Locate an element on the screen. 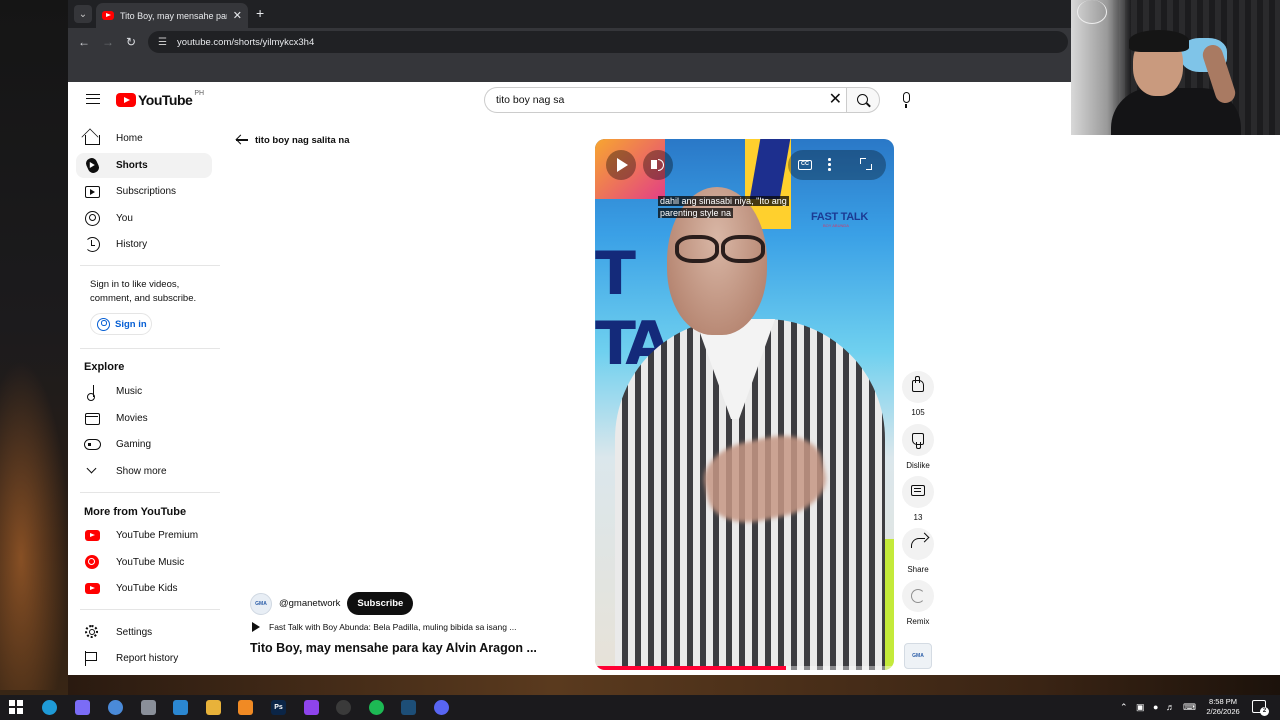 This screenshot has width=1280, height=720. windows-start-icon is located at coordinates (16, 707).